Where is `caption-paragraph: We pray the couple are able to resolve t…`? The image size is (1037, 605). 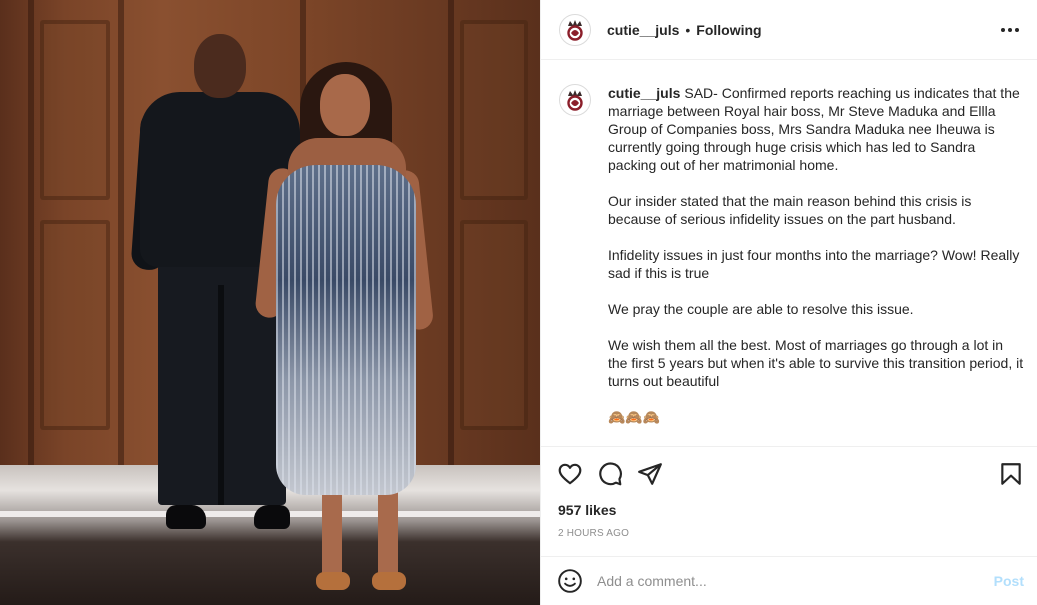
caption-paragraph: We pray the couple are able to resolve t… is located at coordinates (761, 309).